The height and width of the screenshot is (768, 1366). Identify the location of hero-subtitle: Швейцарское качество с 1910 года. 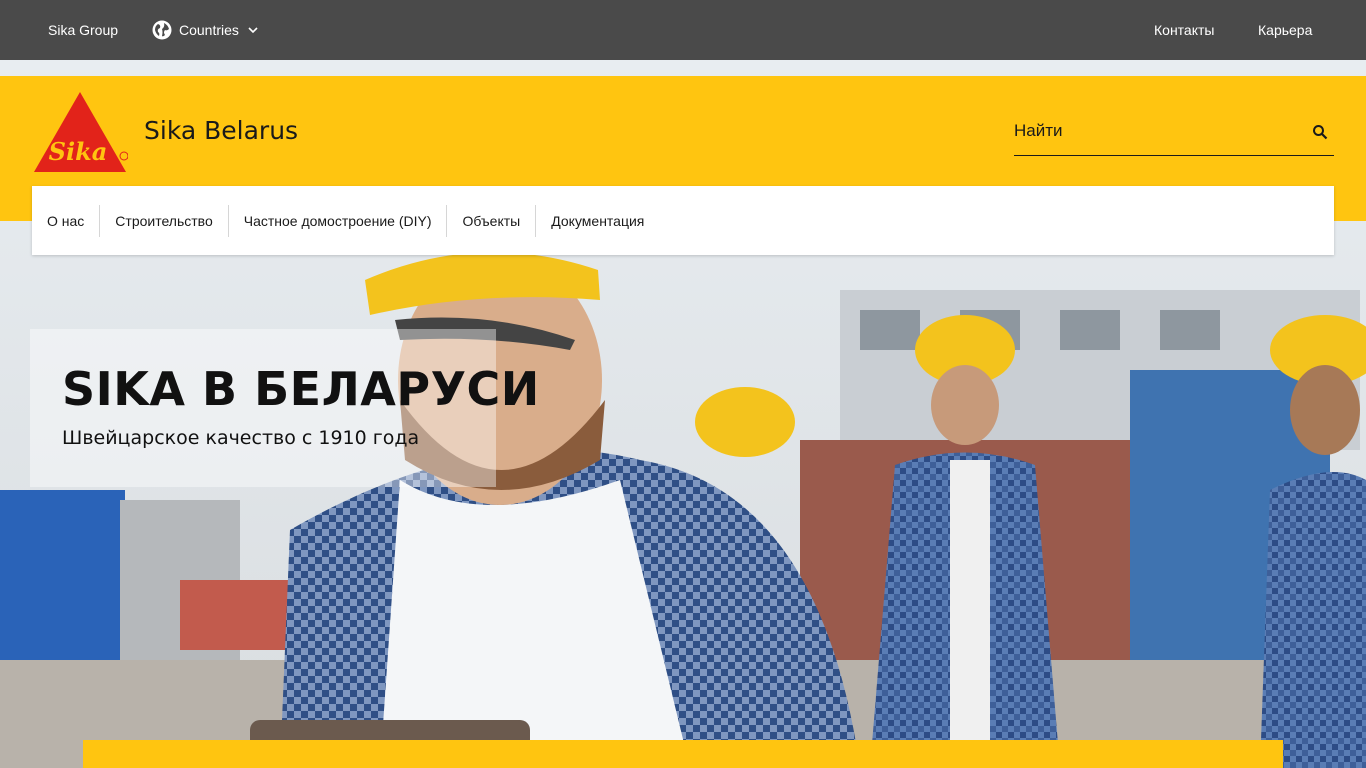
(241, 438).